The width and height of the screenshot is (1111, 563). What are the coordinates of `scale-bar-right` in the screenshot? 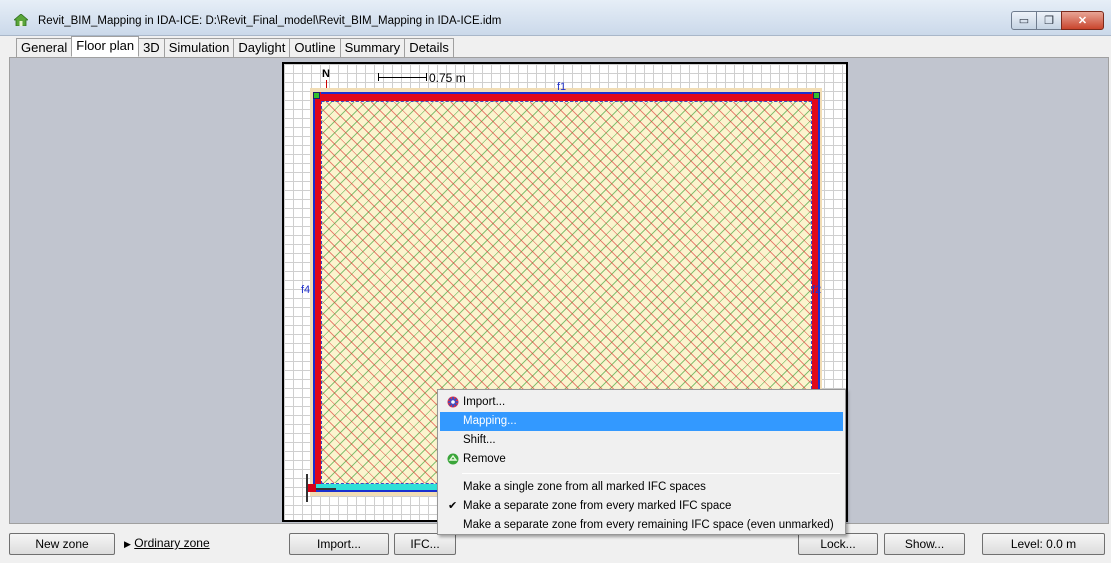 It's located at (426, 77).